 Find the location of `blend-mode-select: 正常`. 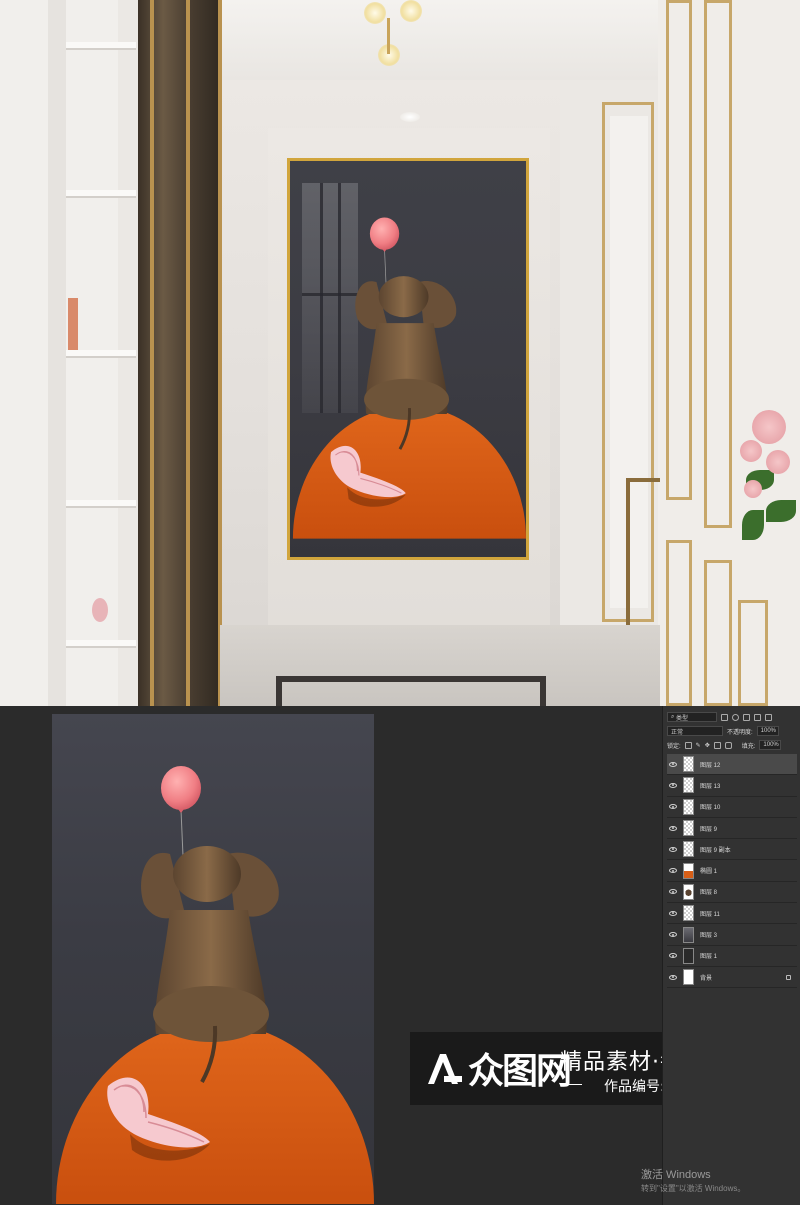

blend-mode-select: 正常 is located at coordinates (695, 731).